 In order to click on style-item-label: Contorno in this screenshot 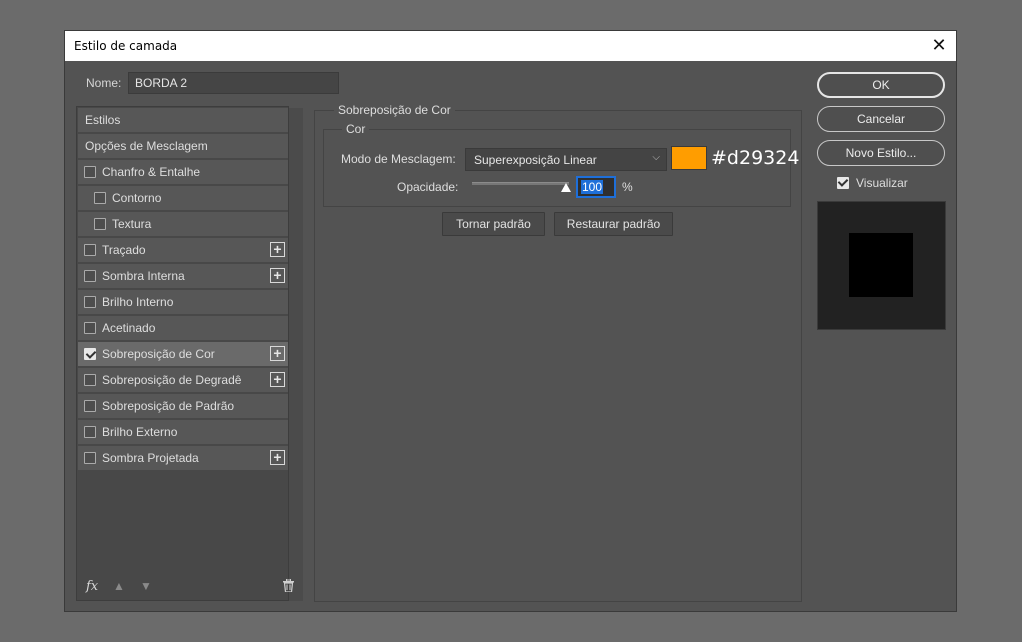, I will do `click(137, 198)`.